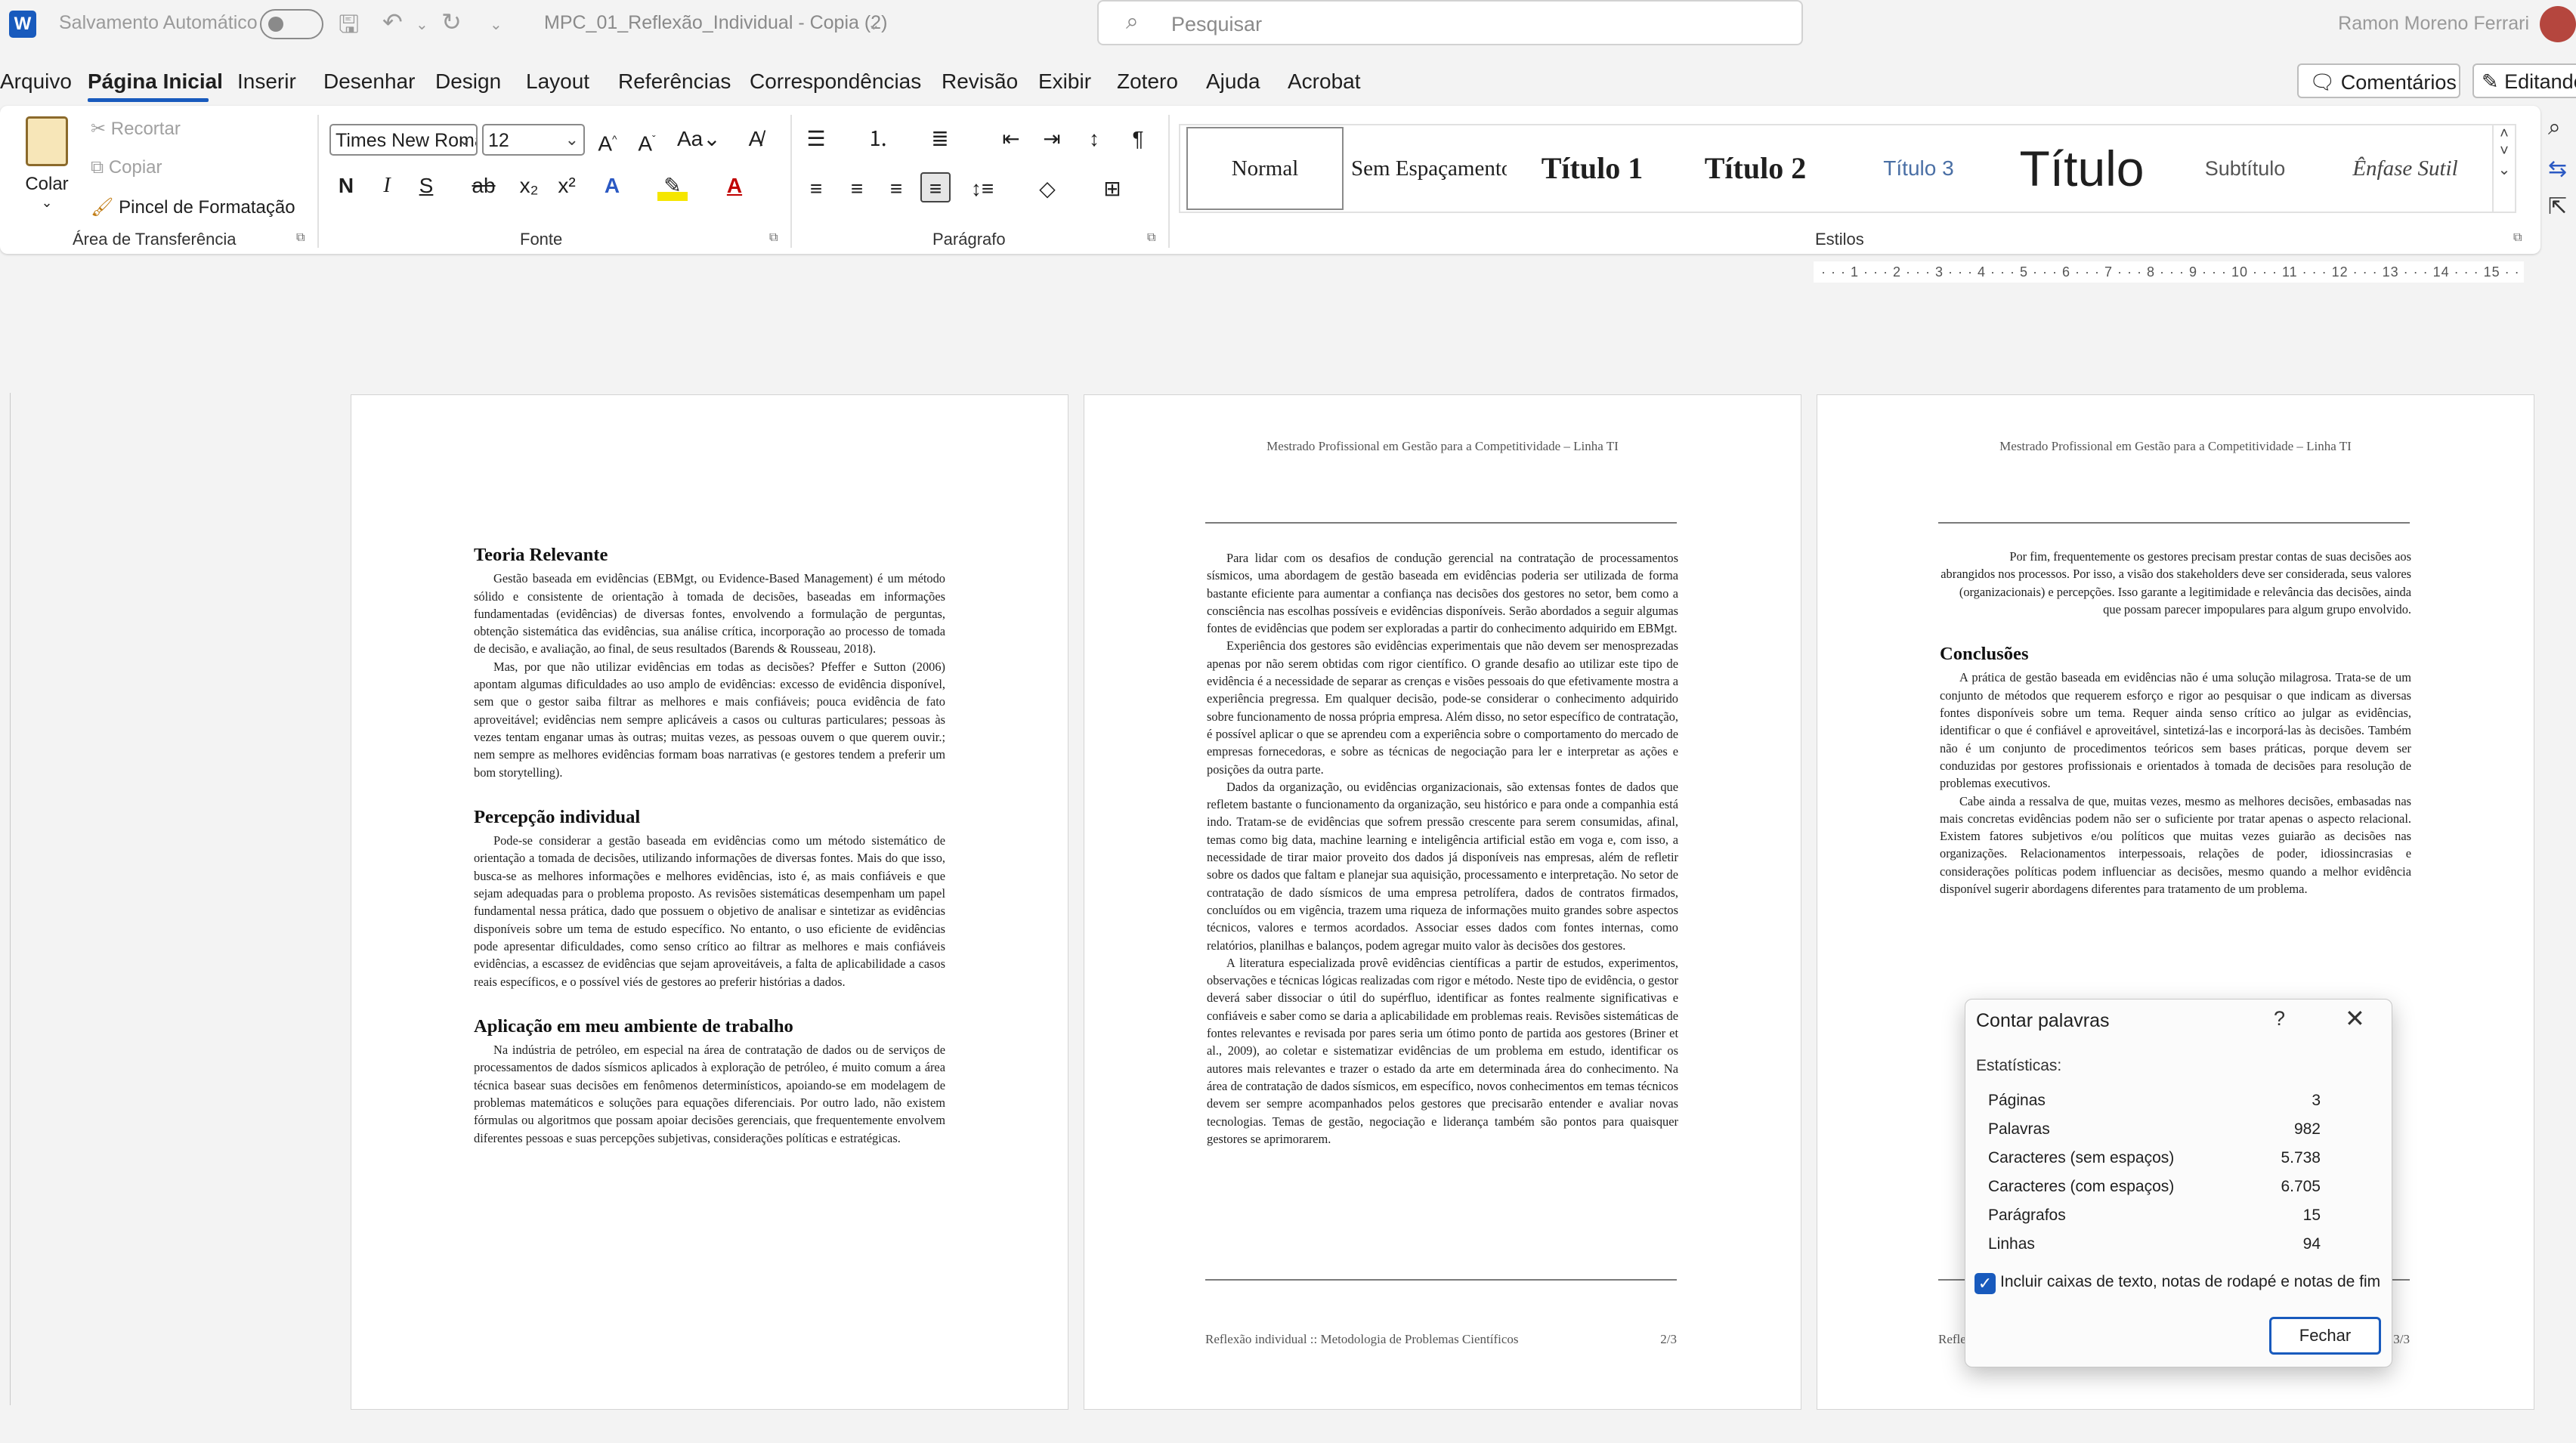  What do you see at coordinates (346, 186) in the screenshot?
I see `bold-button: N` at bounding box center [346, 186].